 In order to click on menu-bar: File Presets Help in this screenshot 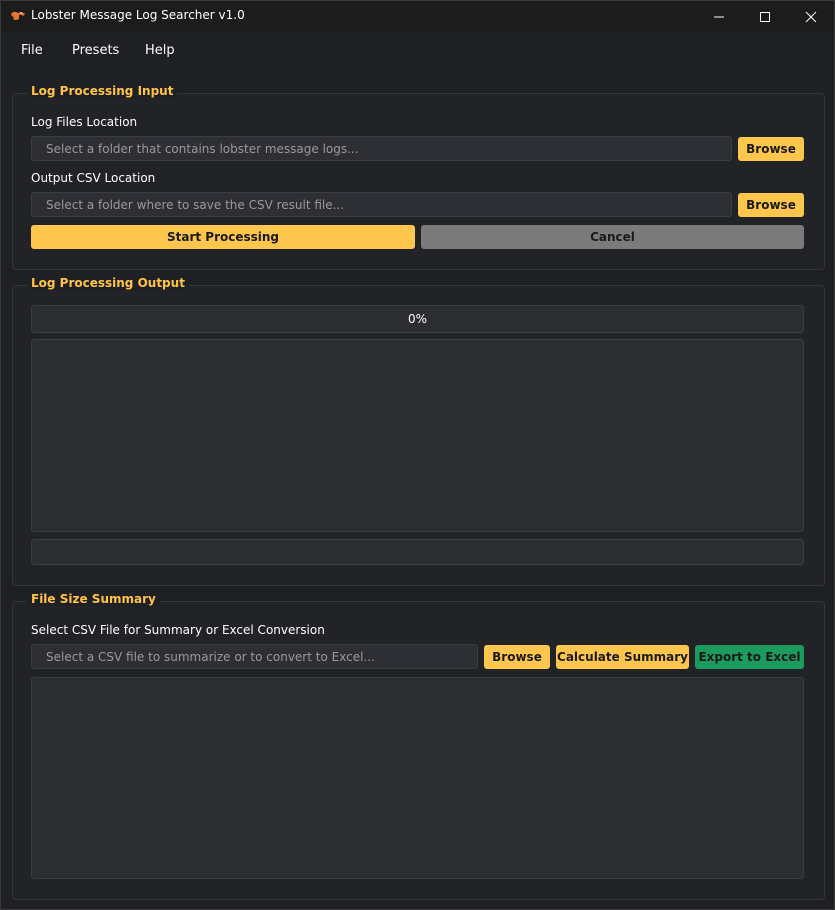, I will do `click(417, 51)`.